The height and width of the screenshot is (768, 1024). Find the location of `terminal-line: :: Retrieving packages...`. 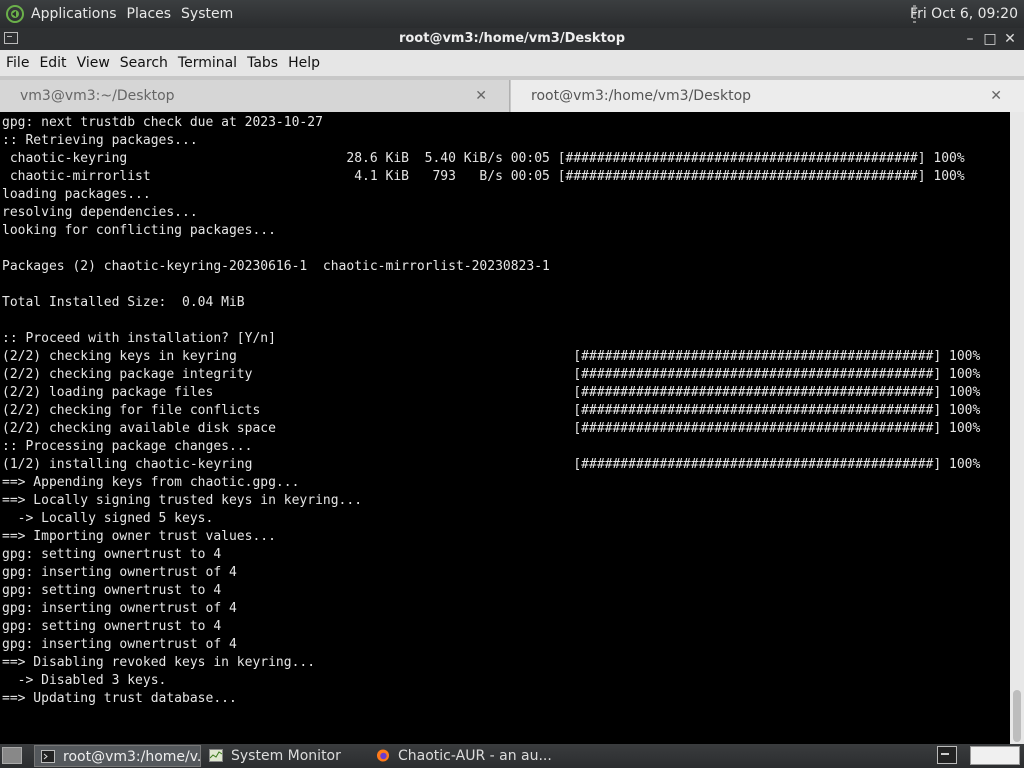

terminal-line: :: Retrieving packages... is located at coordinates (100, 140).